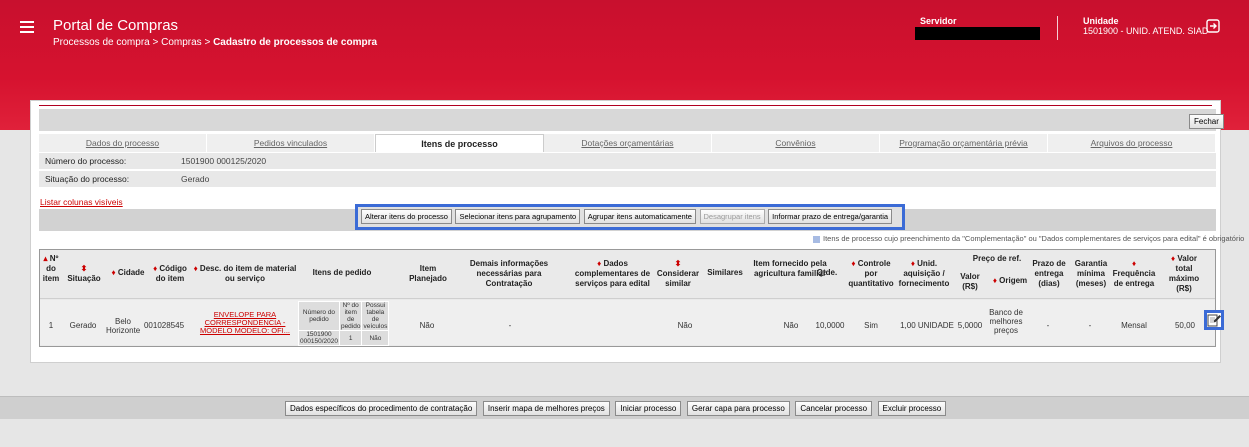 This screenshot has width=1249, height=447. Describe the element at coordinates (51, 269) in the screenshot. I see `col-n-item: ▴ Nº do item` at that location.